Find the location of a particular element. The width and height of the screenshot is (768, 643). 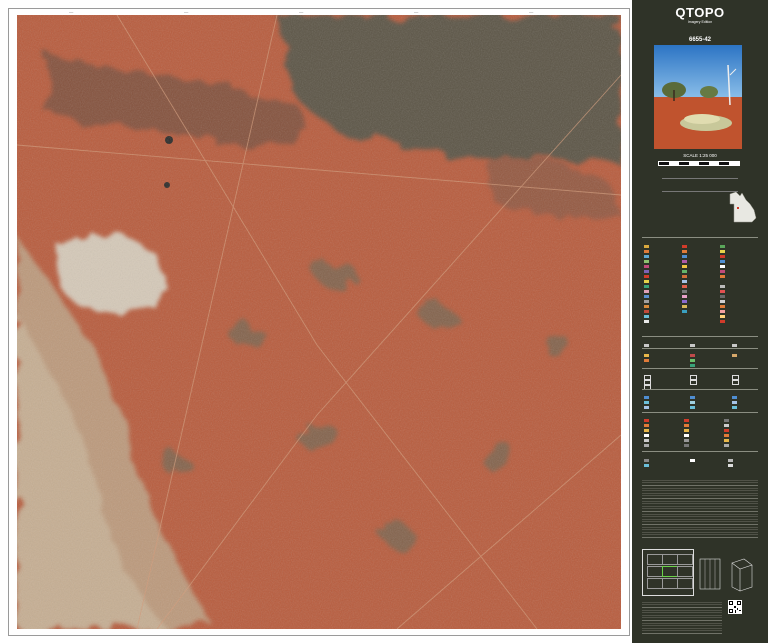

sheet-number: 6655-42 is located at coordinates (700, 40).